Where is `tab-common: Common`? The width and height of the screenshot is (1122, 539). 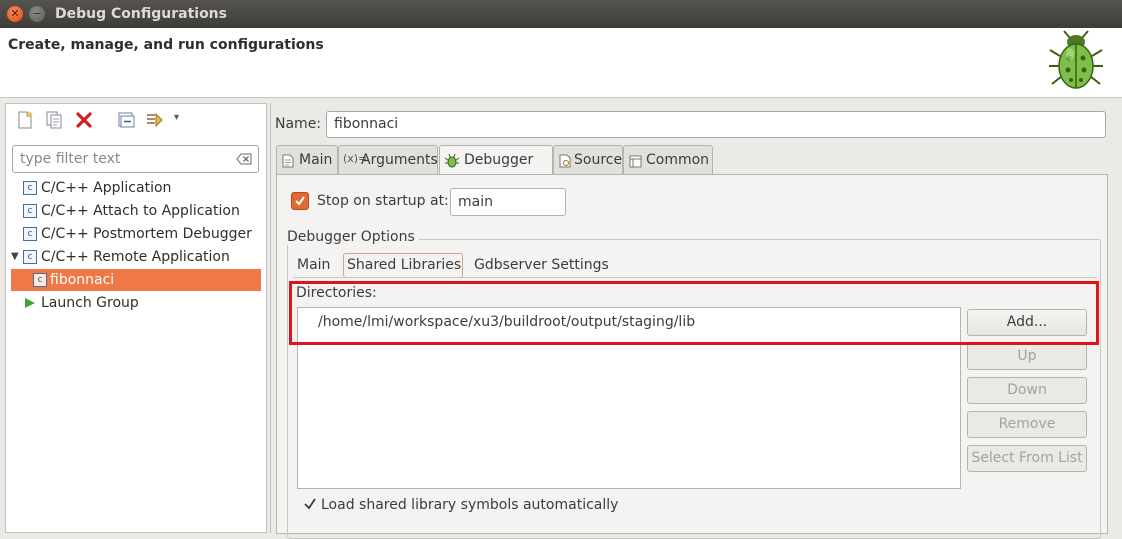 tab-common: Common is located at coordinates (668, 159).